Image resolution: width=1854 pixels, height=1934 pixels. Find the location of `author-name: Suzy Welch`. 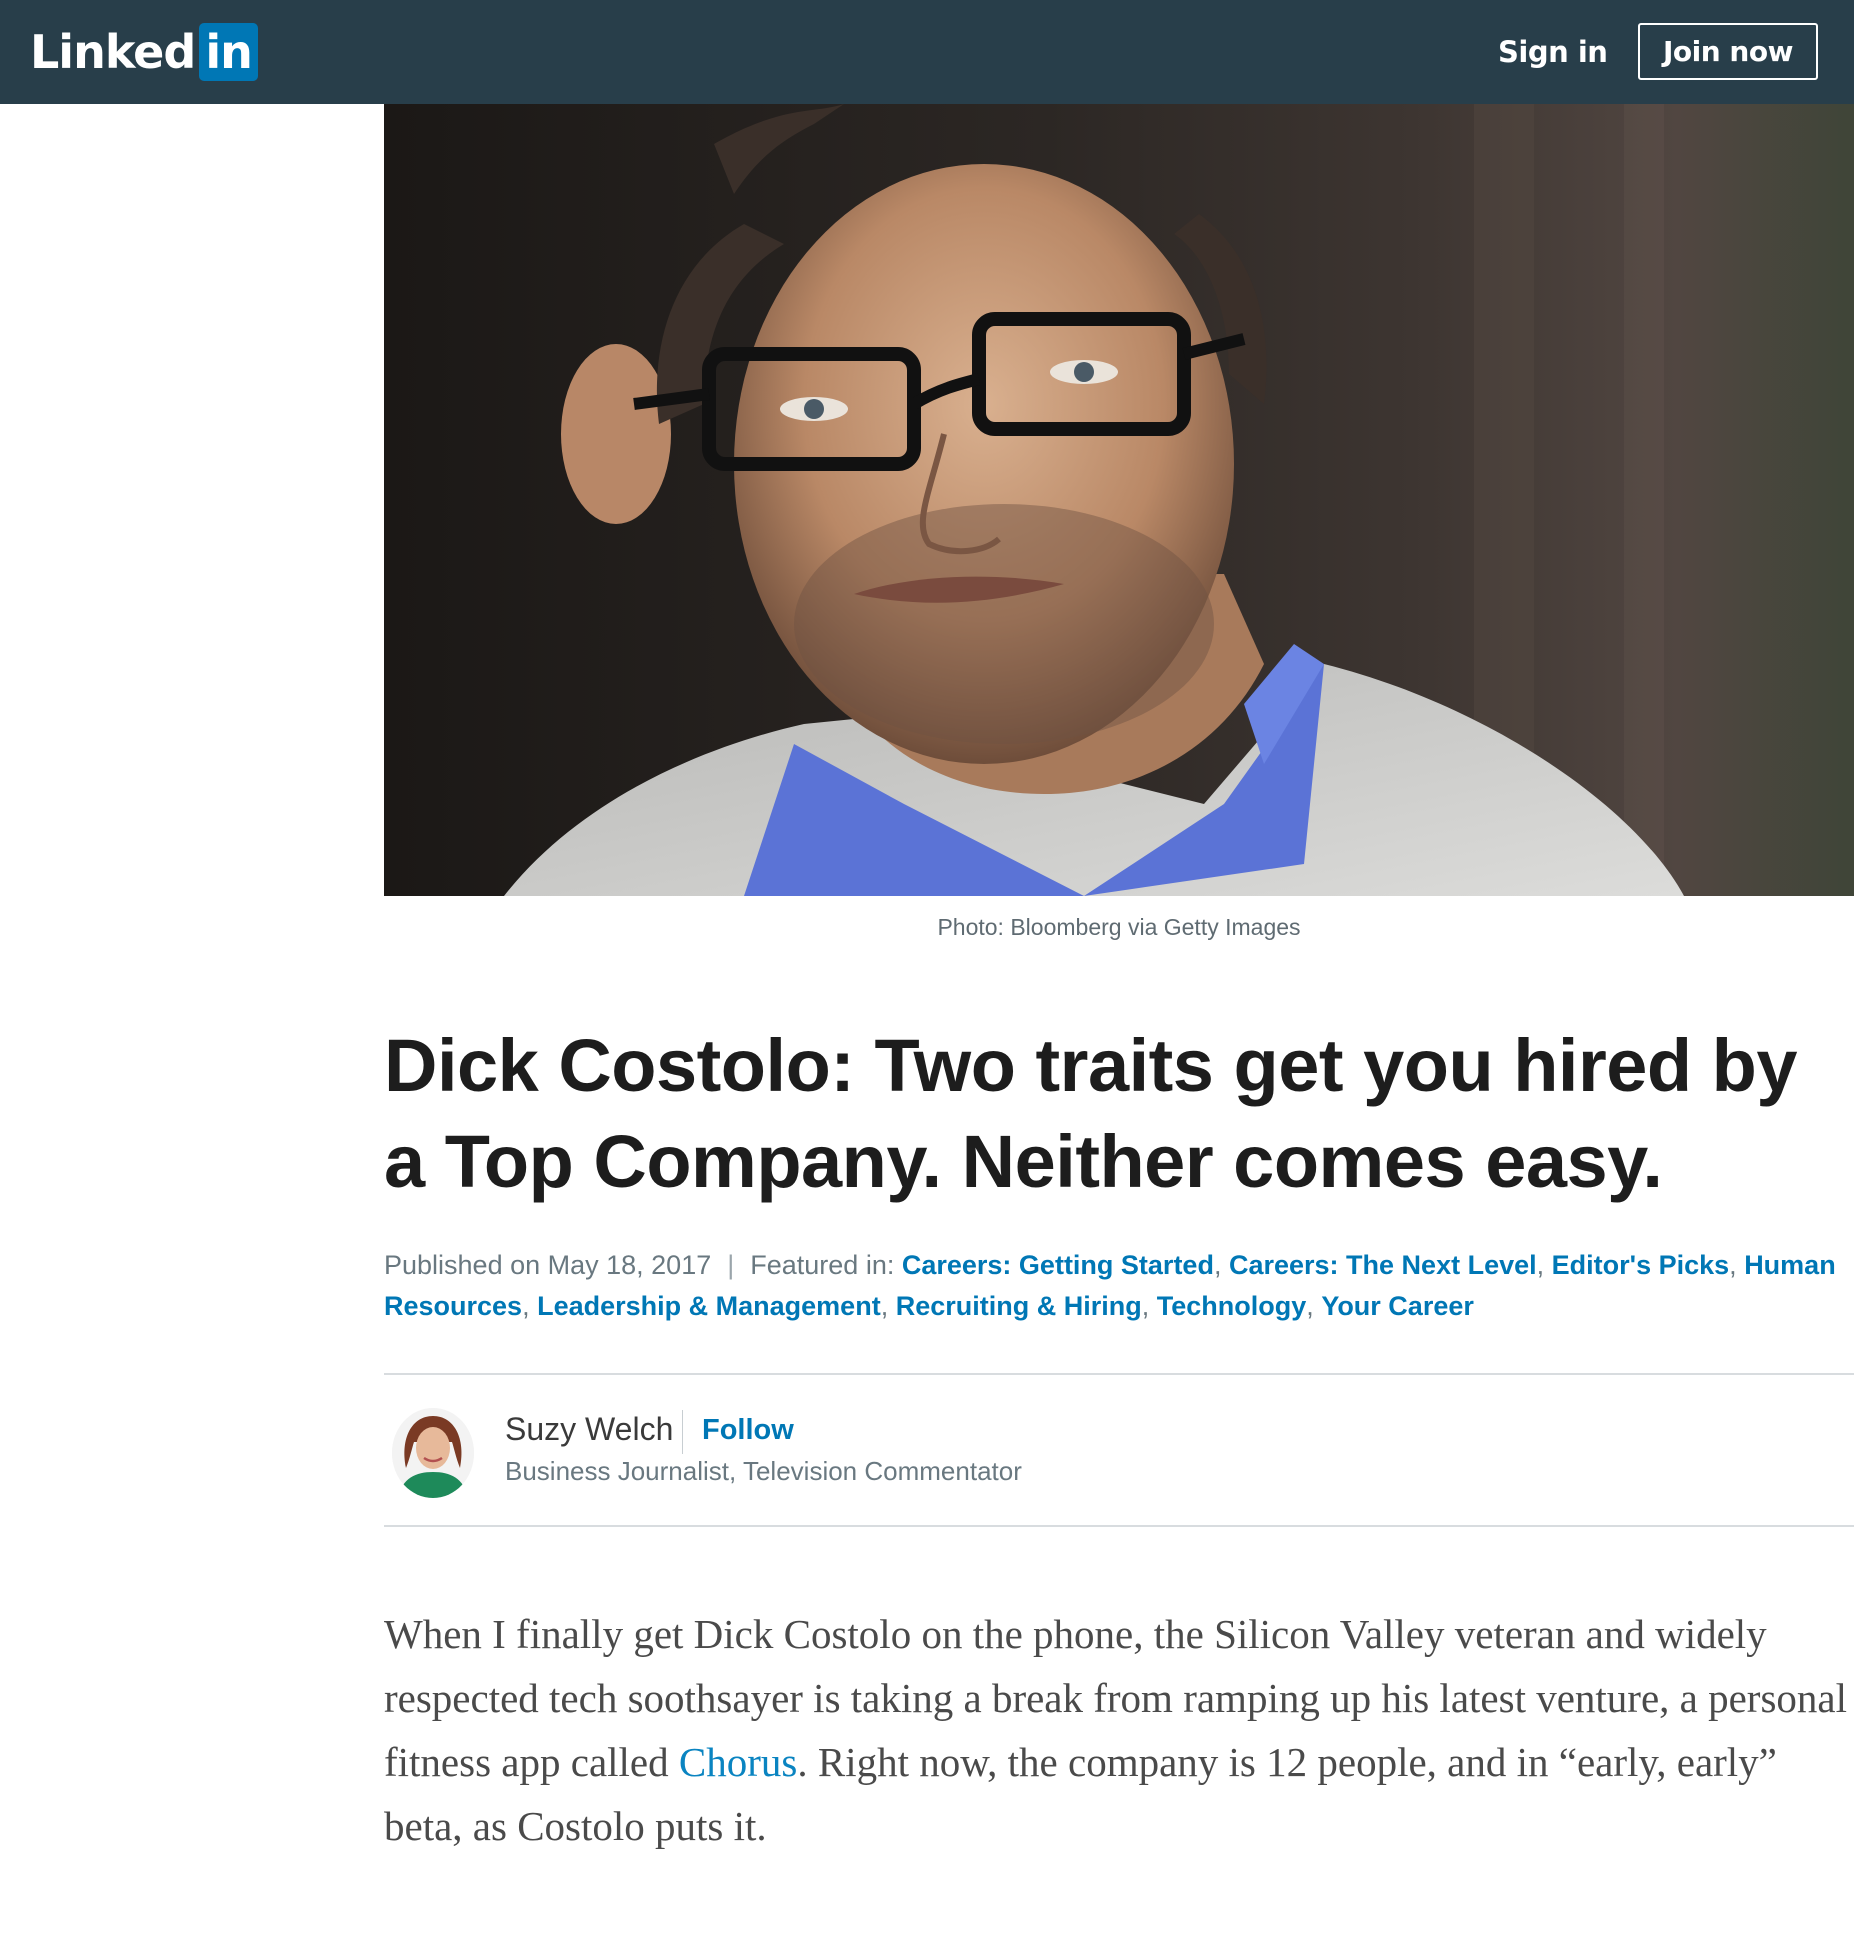

author-name: Suzy Welch is located at coordinates (589, 1429).